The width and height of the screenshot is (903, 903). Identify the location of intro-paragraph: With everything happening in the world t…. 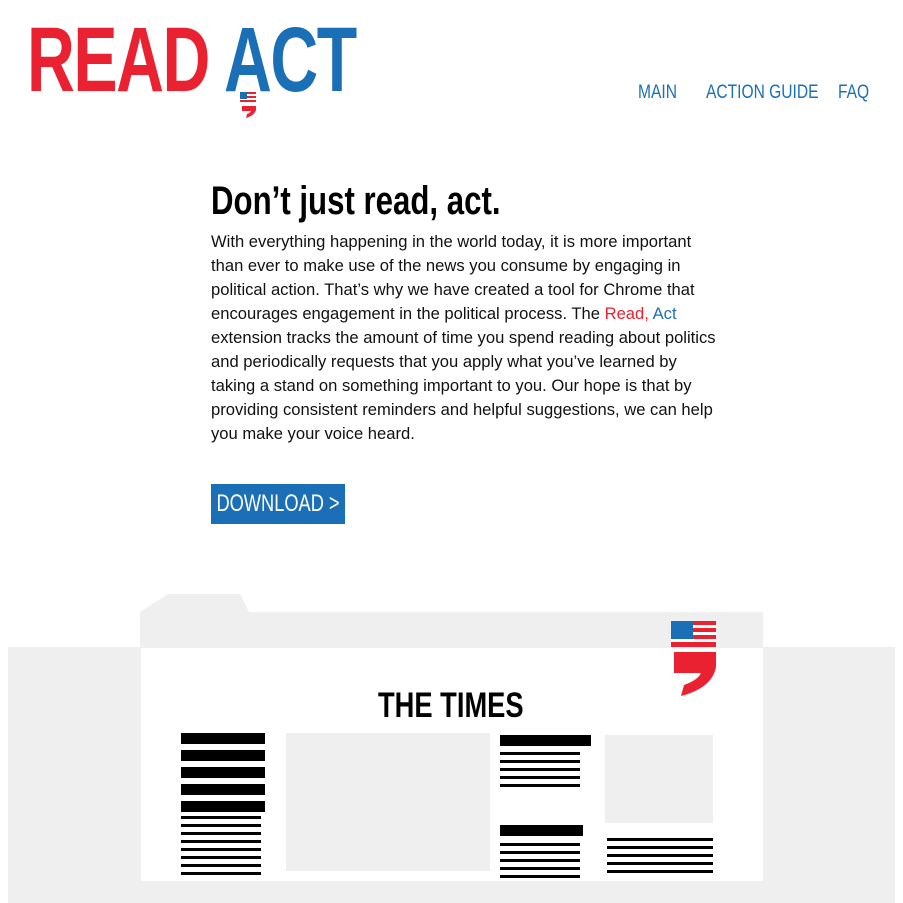
(463, 338).